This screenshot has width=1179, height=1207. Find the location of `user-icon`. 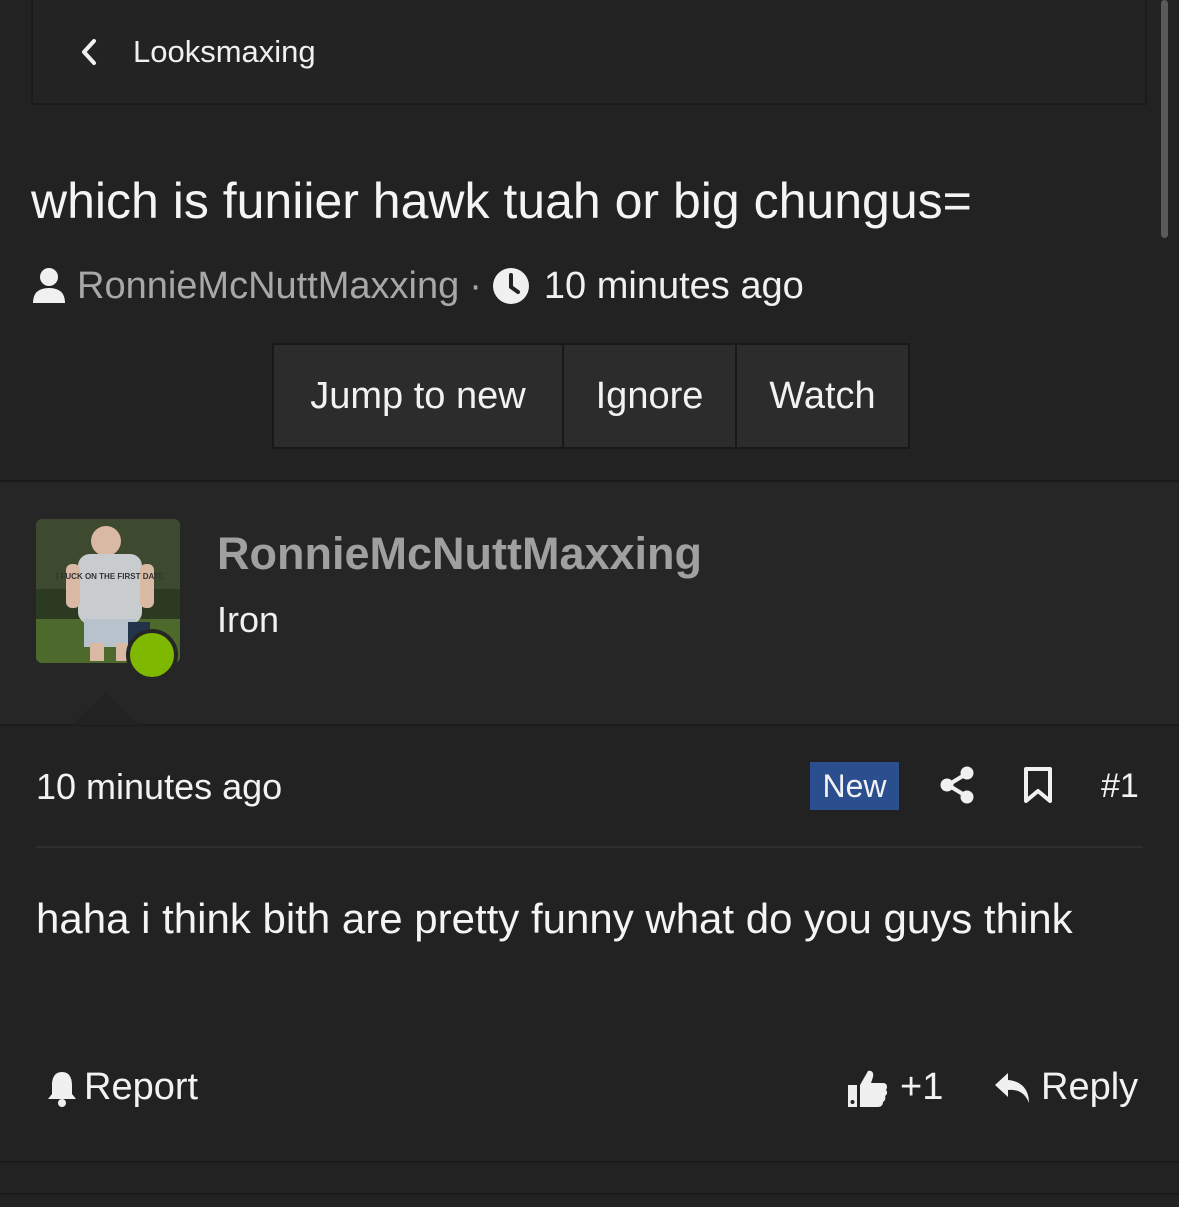

user-icon is located at coordinates (49, 285).